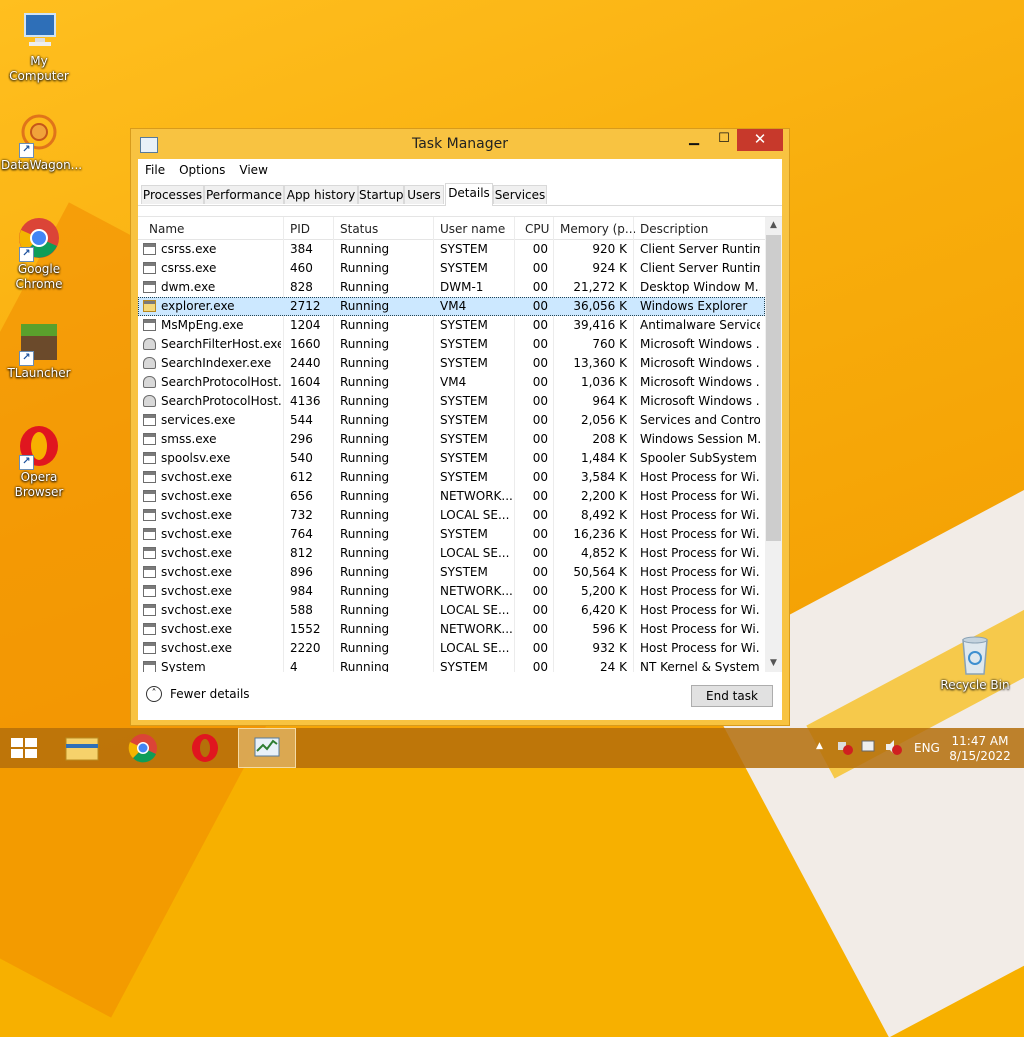 This screenshot has height=1037, width=1024. What do you see at coordinates (980, 756) in the screenshot?
I see `clock-date: 8/15/2022` at bounding box center [980, 756].